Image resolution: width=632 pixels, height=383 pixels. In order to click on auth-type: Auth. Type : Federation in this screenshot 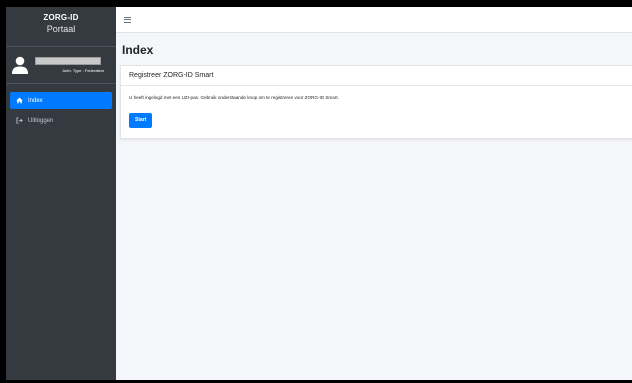, I will do `click(83, 70)`.